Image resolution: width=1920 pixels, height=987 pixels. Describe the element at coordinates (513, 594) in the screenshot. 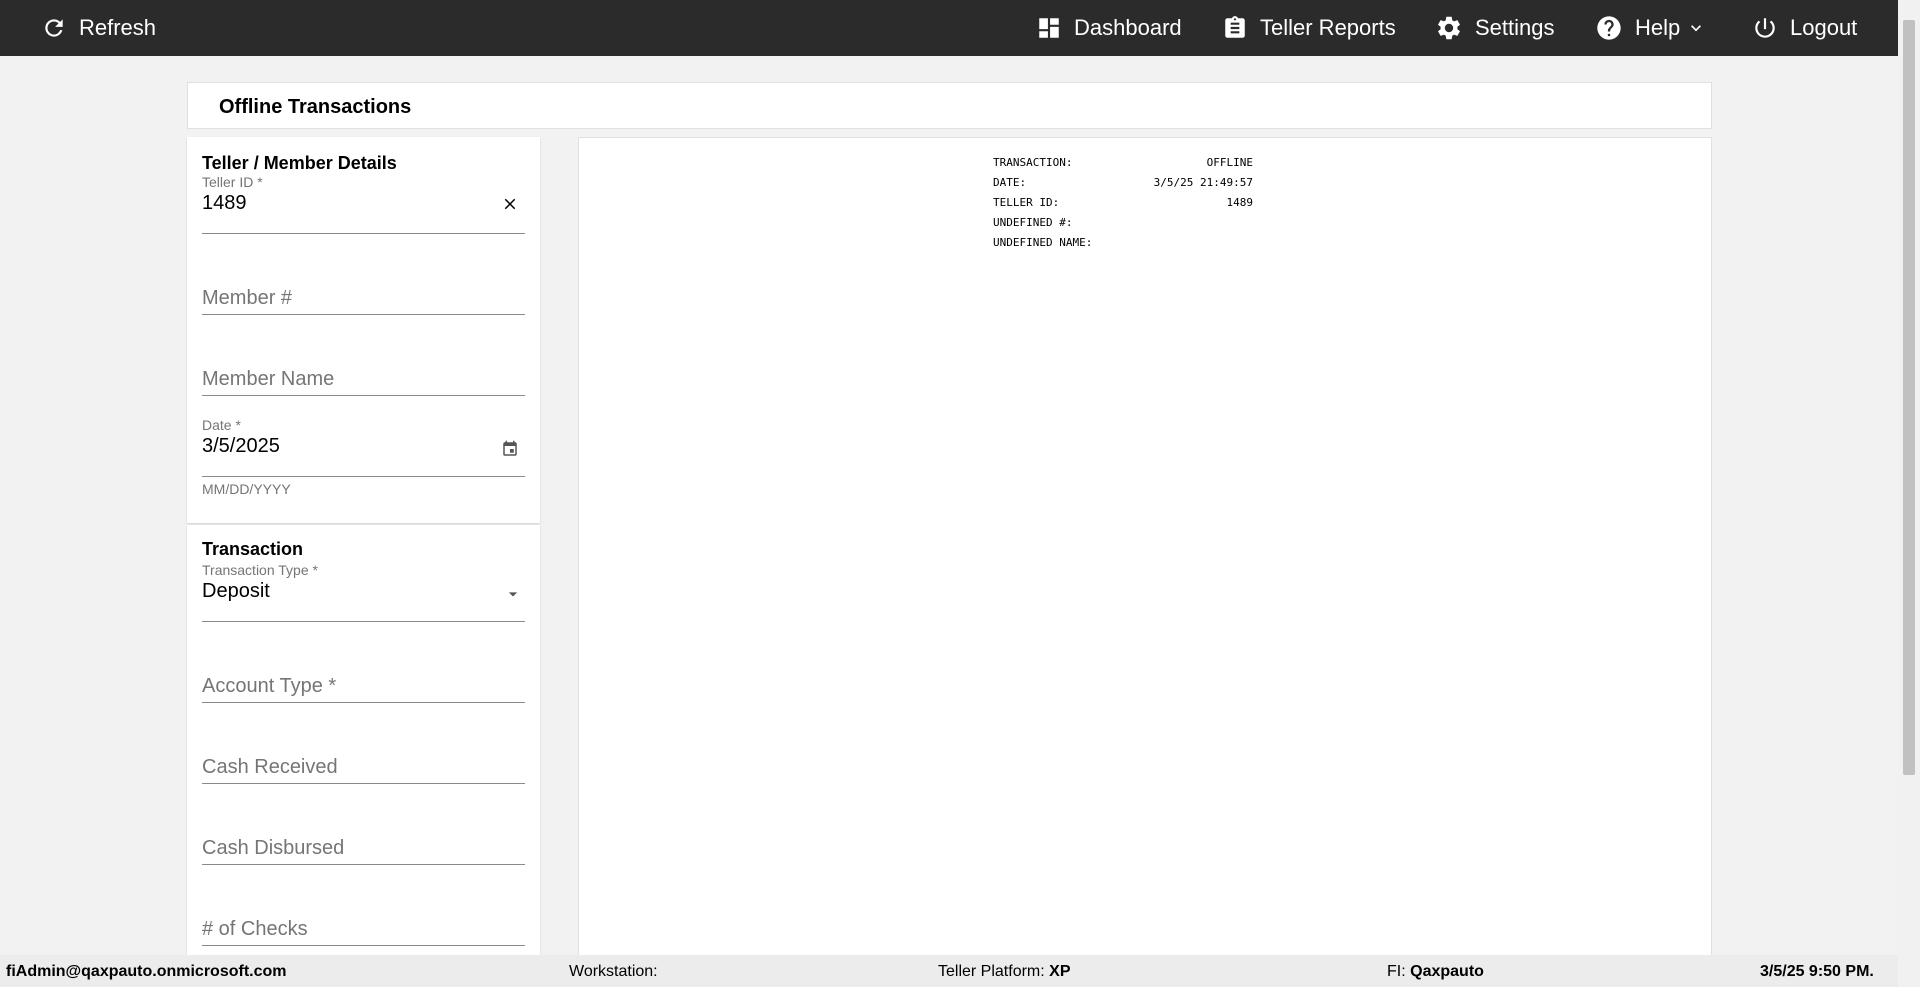

I see `dropdown-arrow-icon` at that location.